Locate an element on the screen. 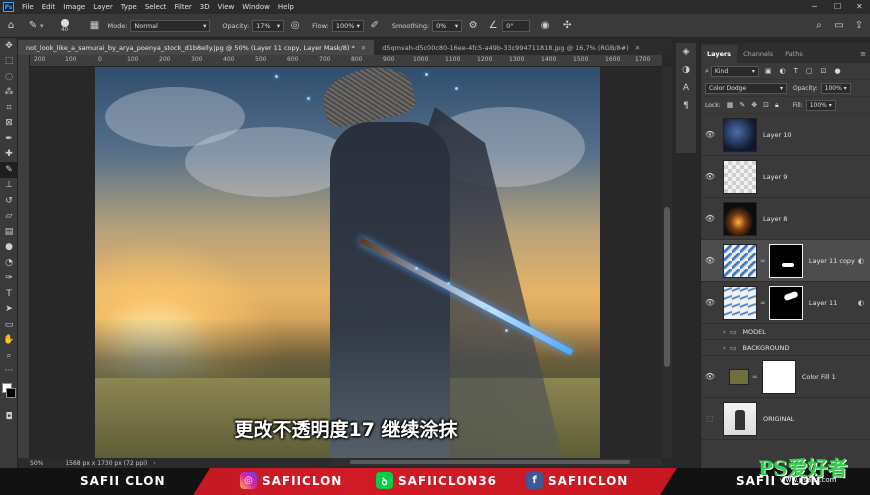 The image size is (870, 495). airbrush-icon: ✐ is located at coordinates (375, 26).